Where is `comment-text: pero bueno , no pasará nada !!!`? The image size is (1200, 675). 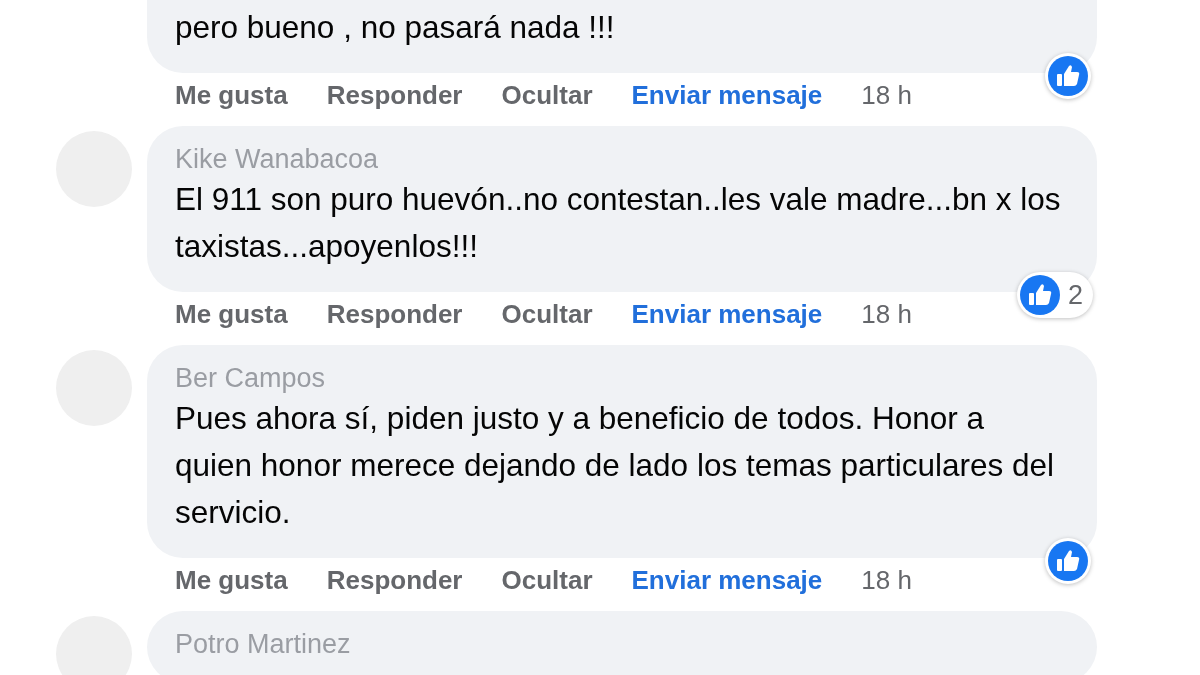
comment-text: pero bueno , no pasará nada !!! is located at coordinates (395, 27).